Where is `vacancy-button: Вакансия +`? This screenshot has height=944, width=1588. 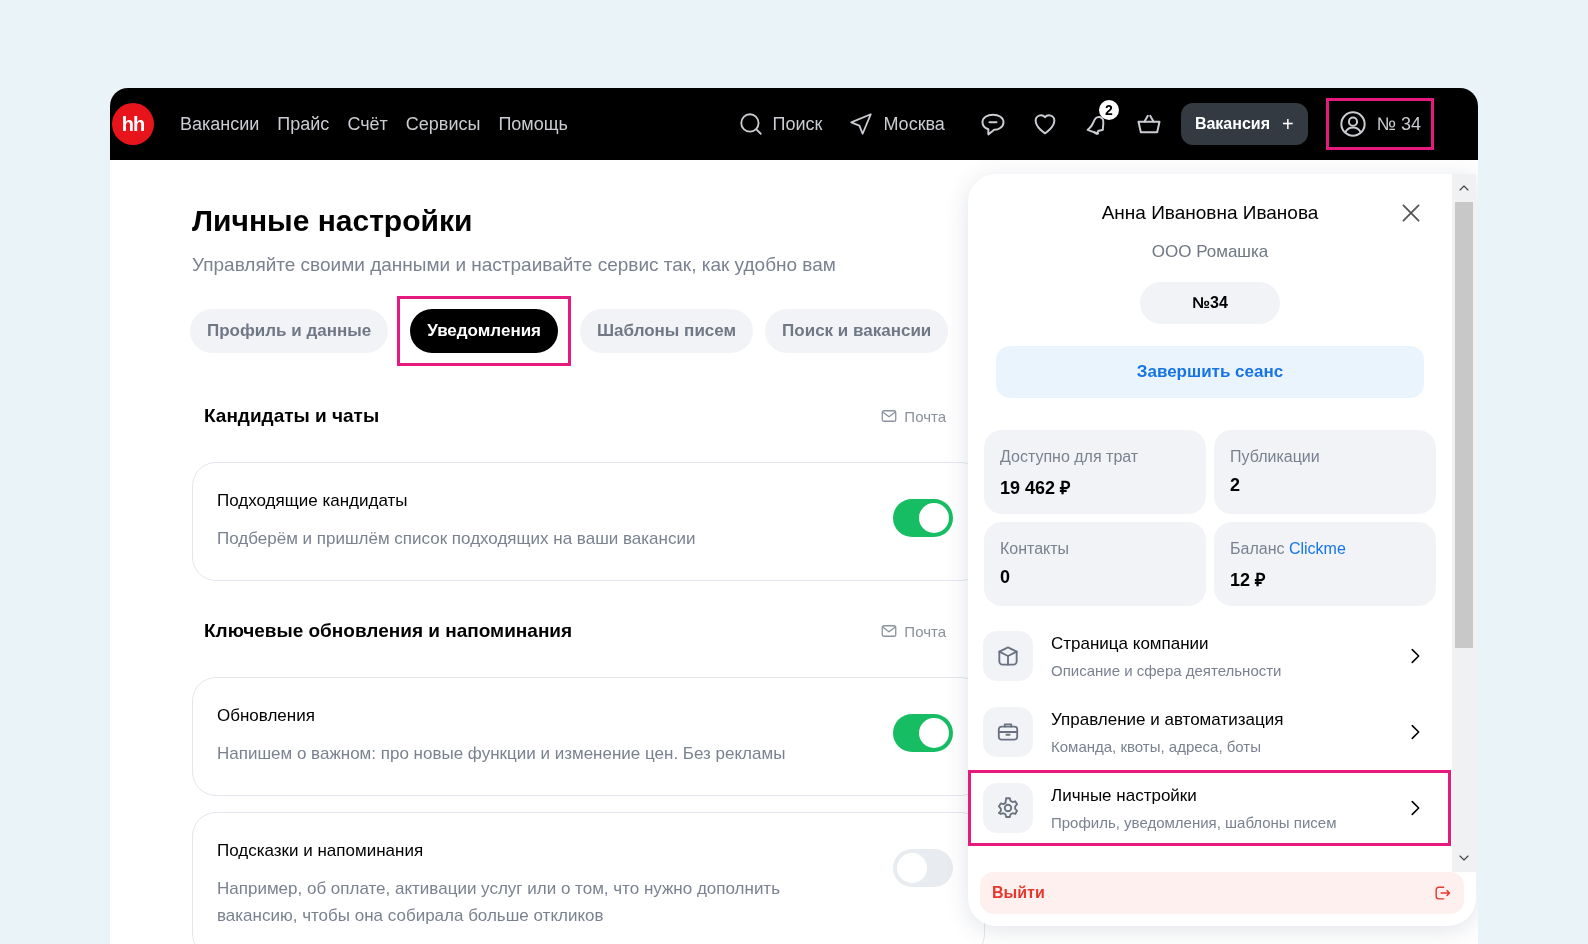
vacancy-button: Вакансия + is located at coordinates (1244, 124).